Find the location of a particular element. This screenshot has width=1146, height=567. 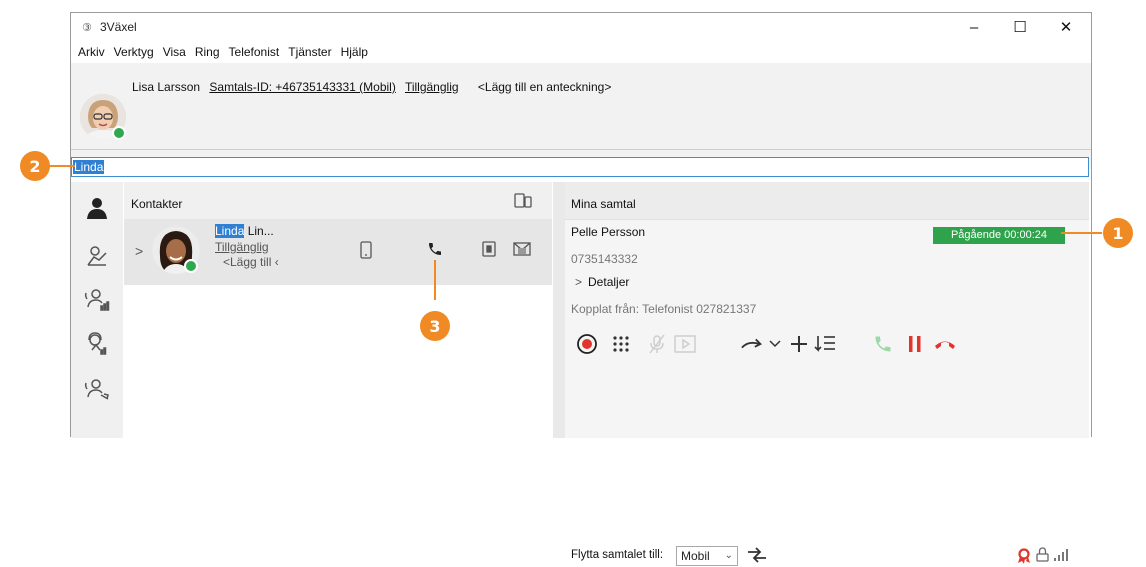

select-chevron-icon: ⌄ is located at coordinates (728, 555).